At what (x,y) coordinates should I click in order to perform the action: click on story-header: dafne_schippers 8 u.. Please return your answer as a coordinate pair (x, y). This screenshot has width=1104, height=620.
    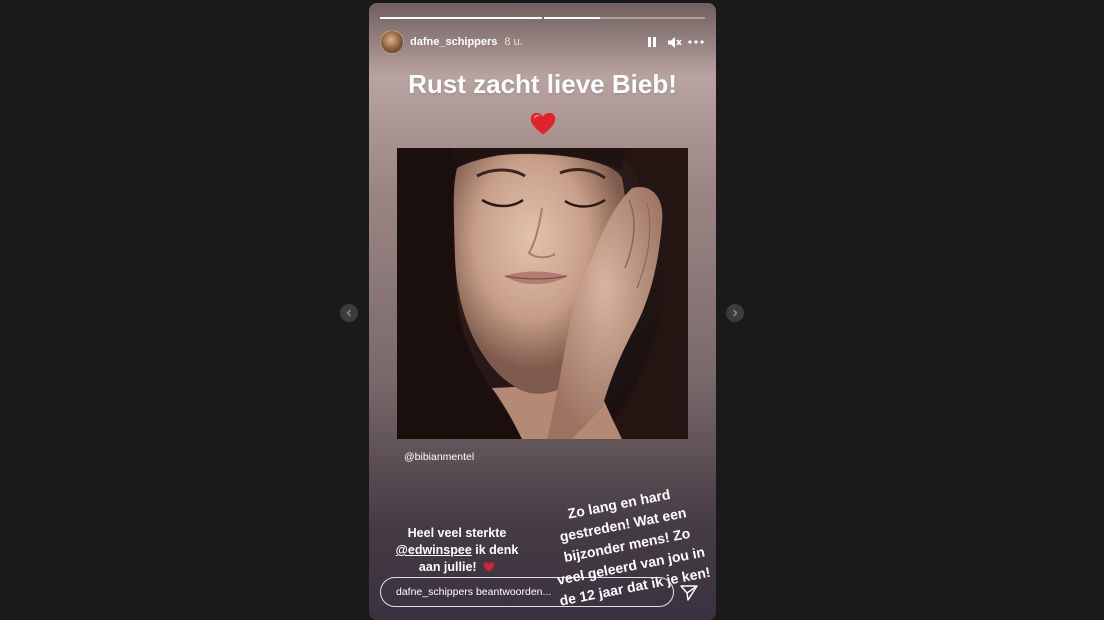
    Looking at the image, I should click on (542, 42).